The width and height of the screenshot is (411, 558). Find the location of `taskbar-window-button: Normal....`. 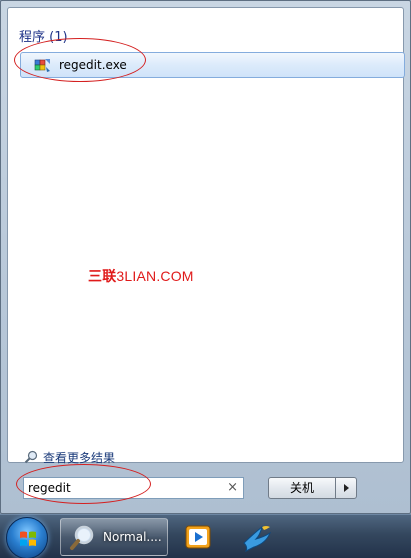

taskbar-window-button: Normal.... is located at coordinates (114, 537).